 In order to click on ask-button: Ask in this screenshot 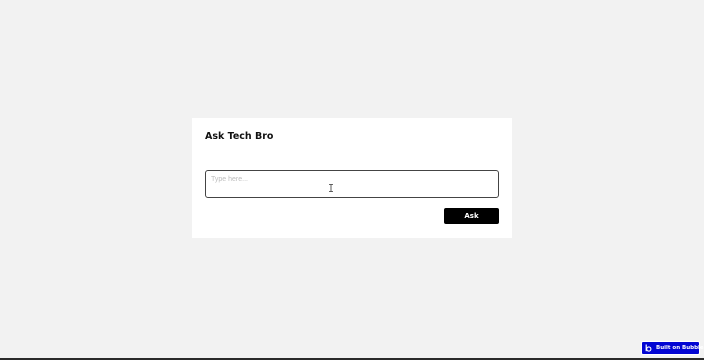, I will do `click(471, 216)`.